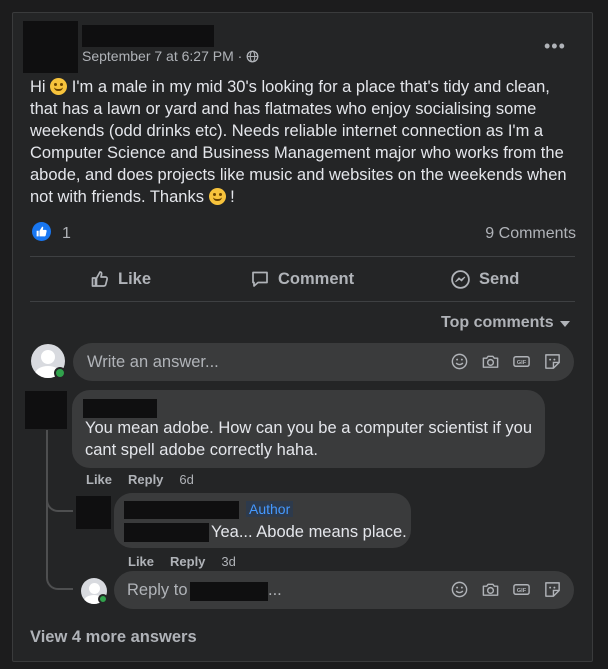  I want to click on comment-actions: Like Reply 6d, so click(140, 479).